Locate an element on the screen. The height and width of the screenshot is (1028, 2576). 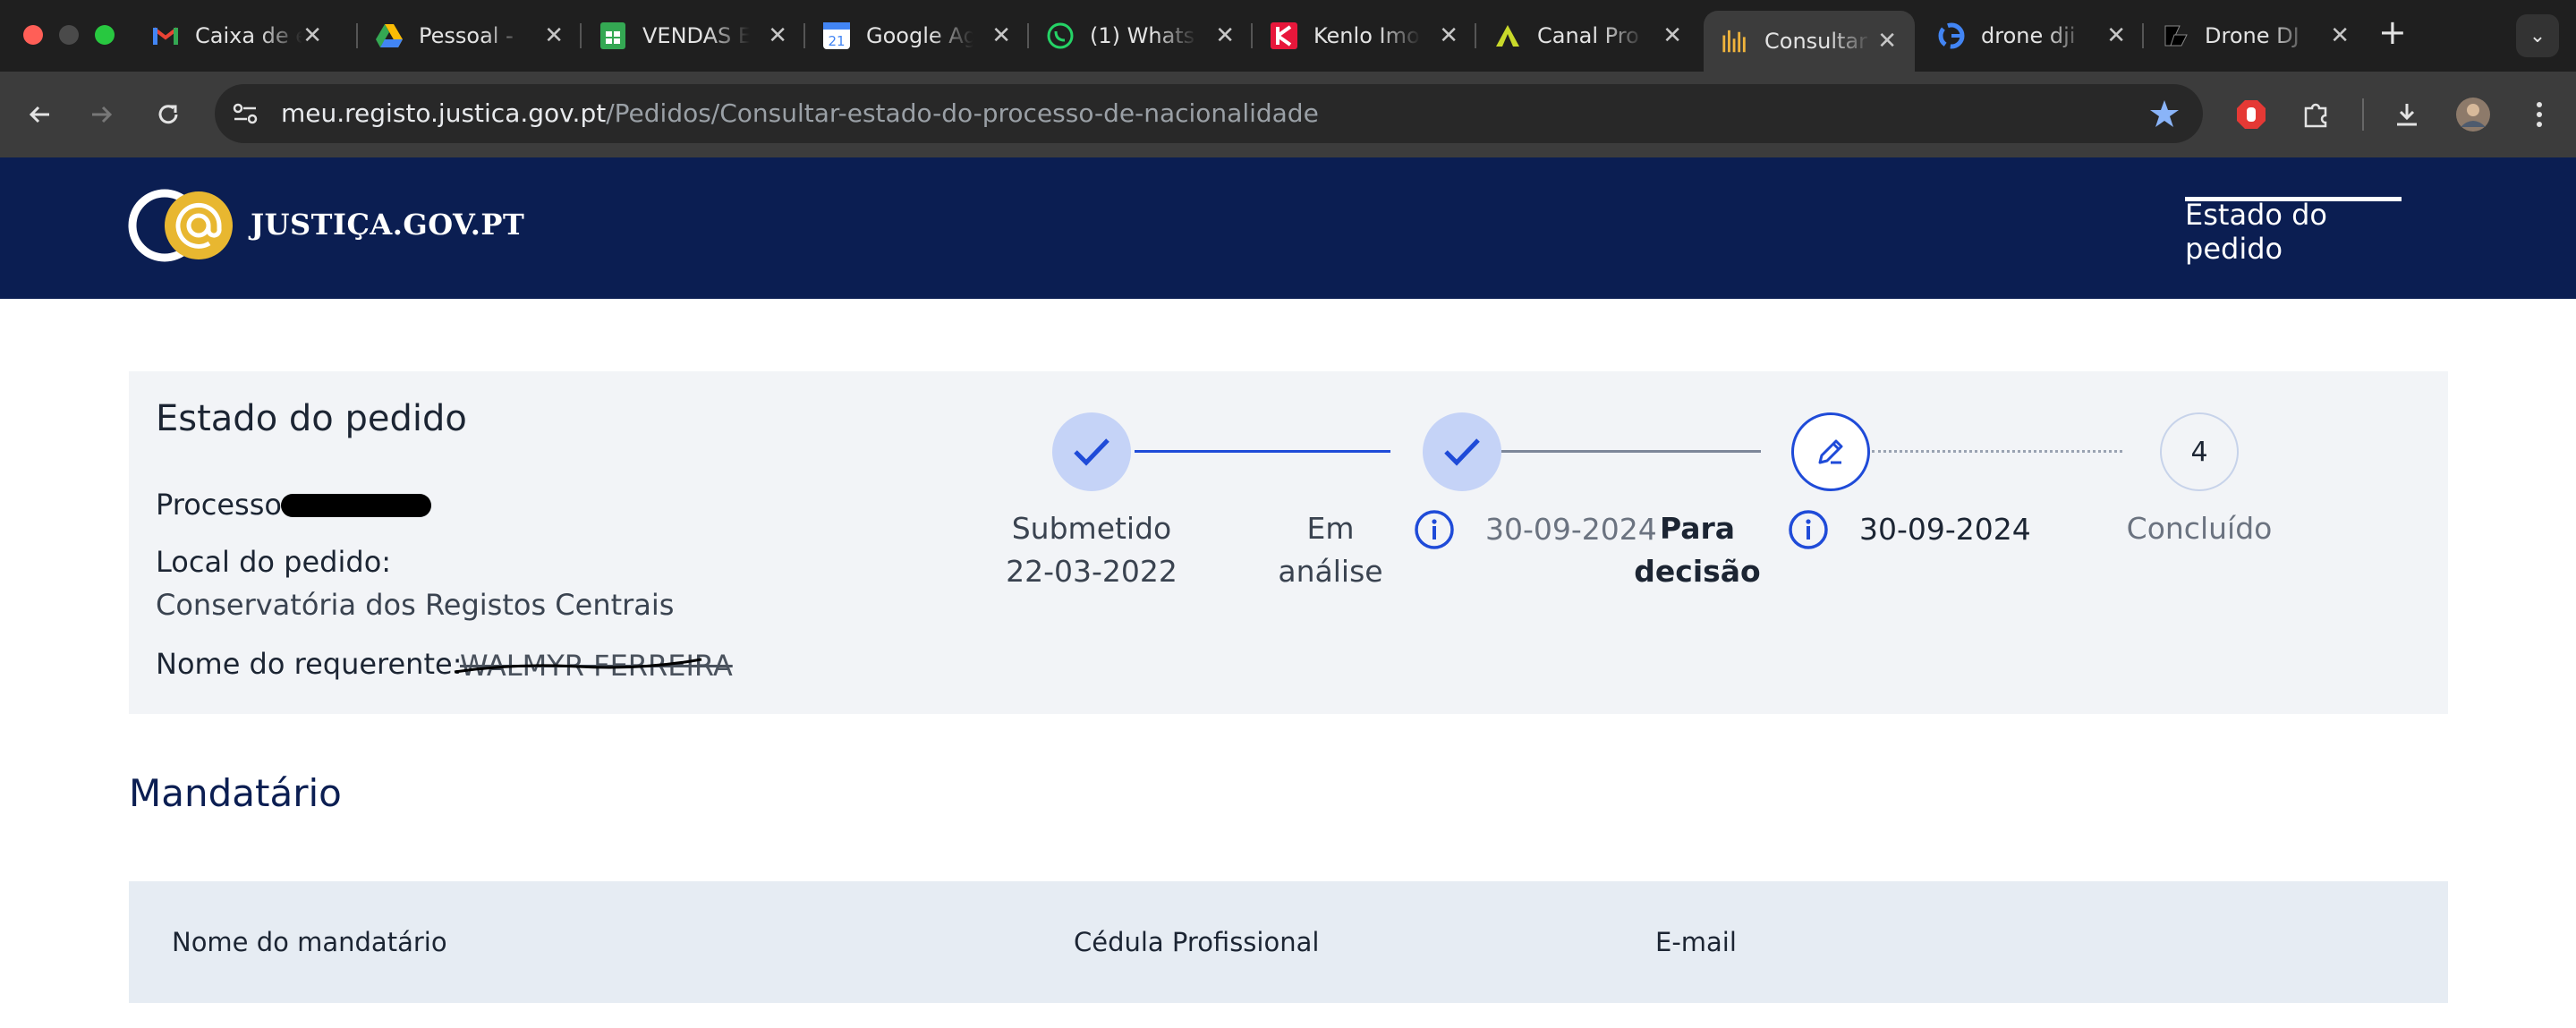
step-3-title-line1: Para is located at coordinates (1697, 528).